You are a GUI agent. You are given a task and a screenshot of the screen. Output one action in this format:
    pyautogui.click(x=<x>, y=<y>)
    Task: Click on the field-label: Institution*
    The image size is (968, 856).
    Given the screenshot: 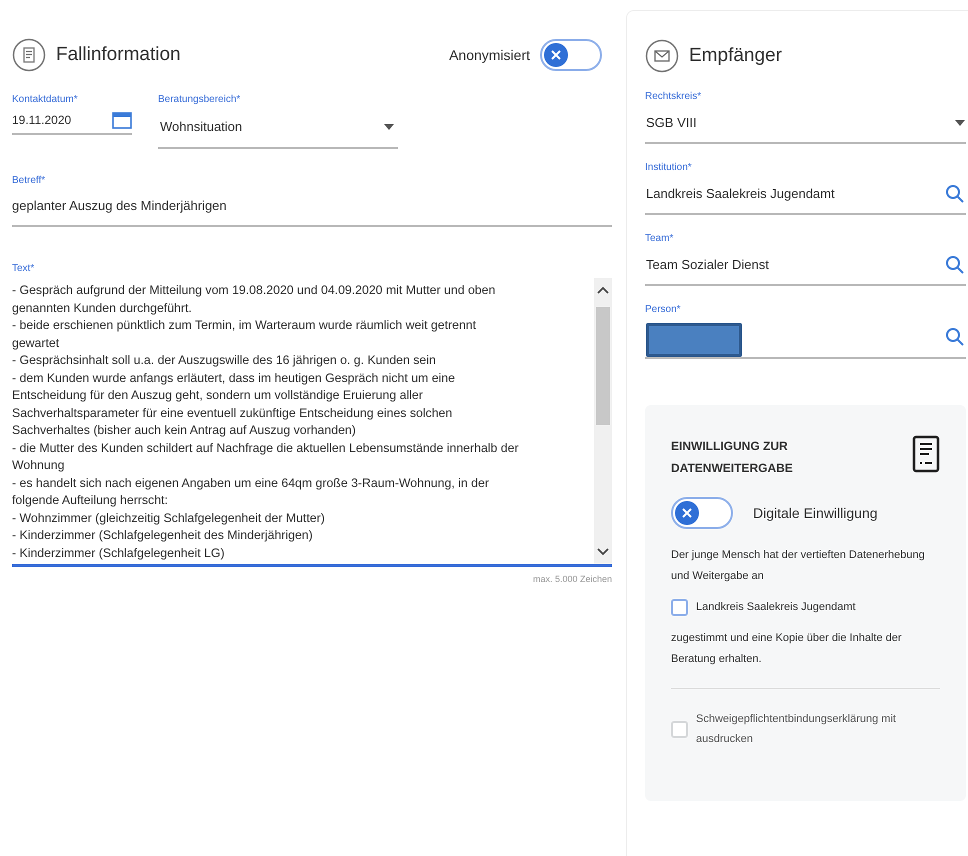 What is the action you would take?
    pyautogui.click(x=669, y=168)
    